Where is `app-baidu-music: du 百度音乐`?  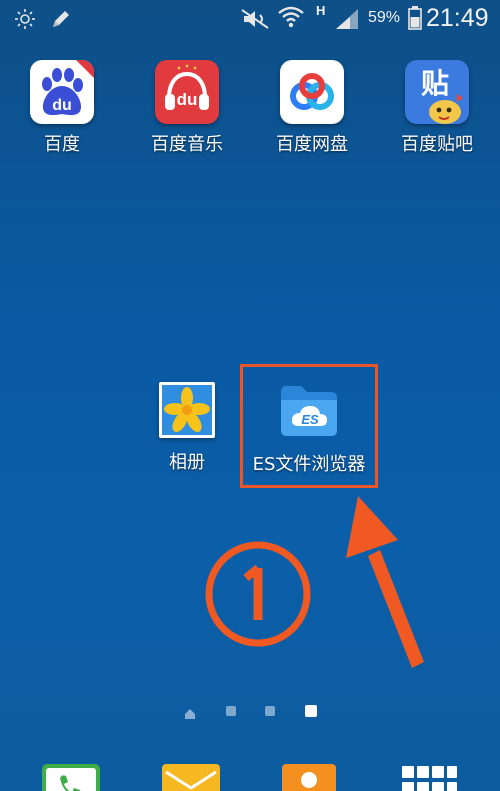 app-baidu-music: du 百度音乐 is located at coordinates (187, 108).